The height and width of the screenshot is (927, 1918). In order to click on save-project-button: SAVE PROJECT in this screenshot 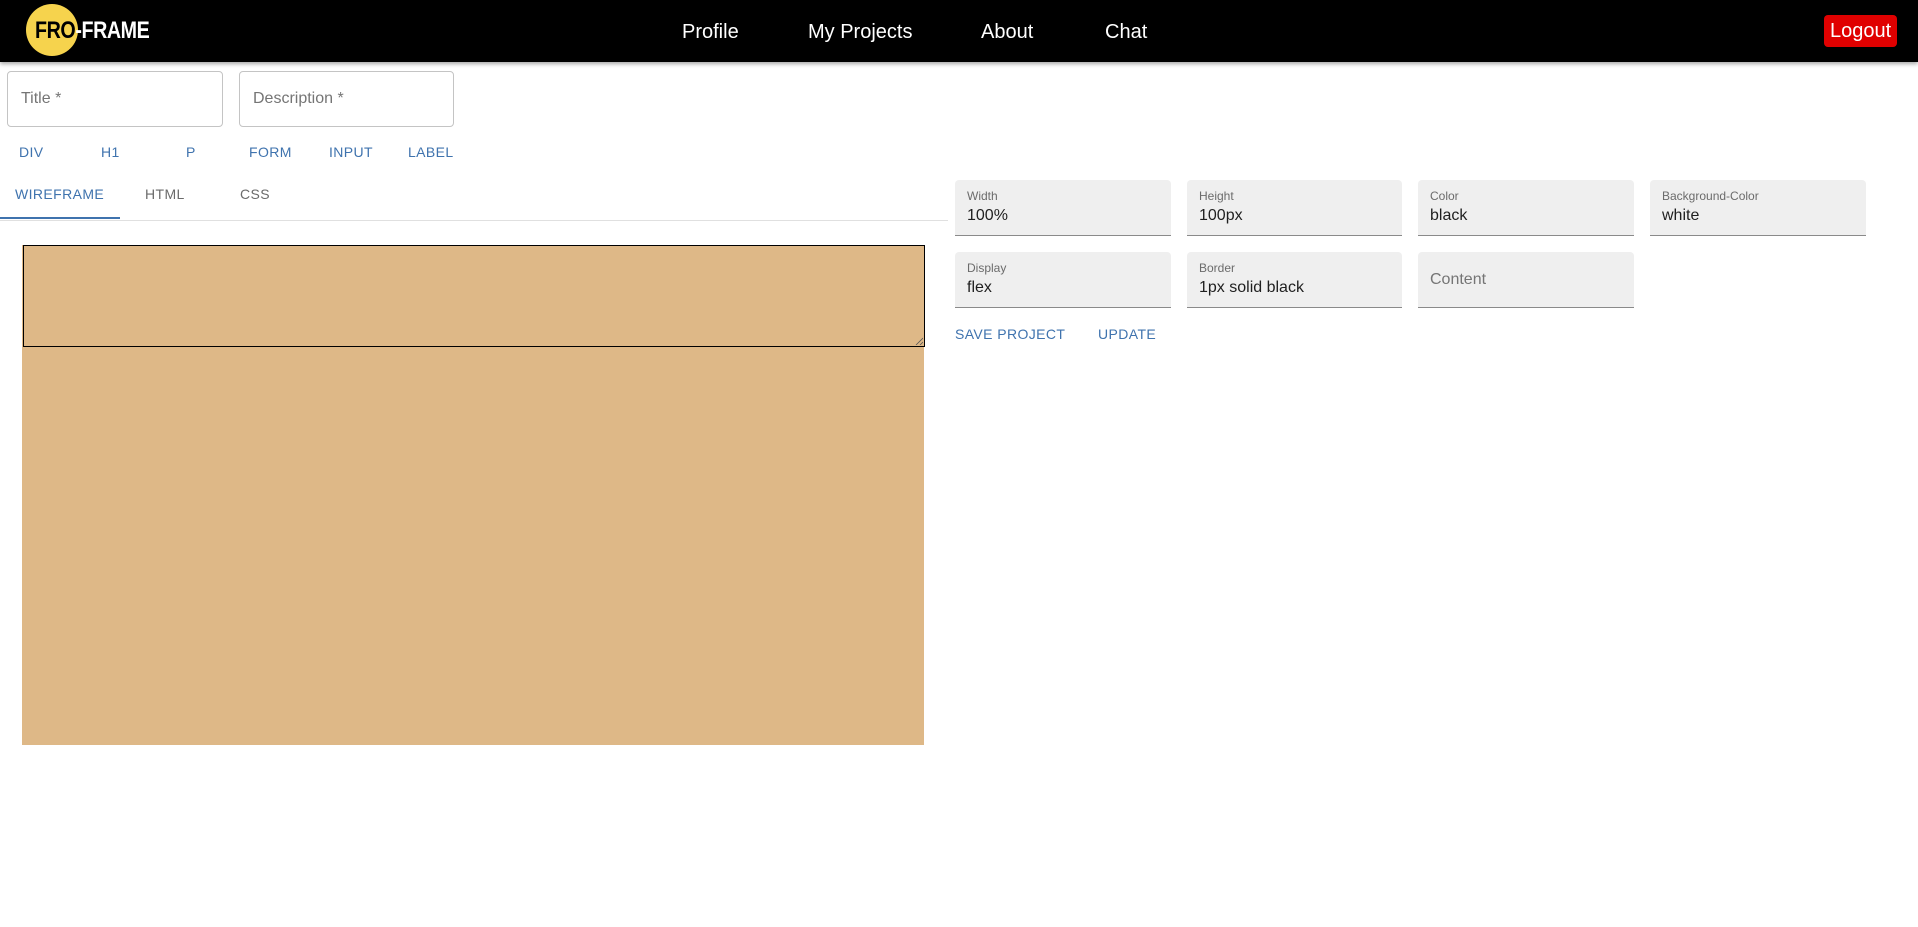, I will do `click(1010, 334)`.